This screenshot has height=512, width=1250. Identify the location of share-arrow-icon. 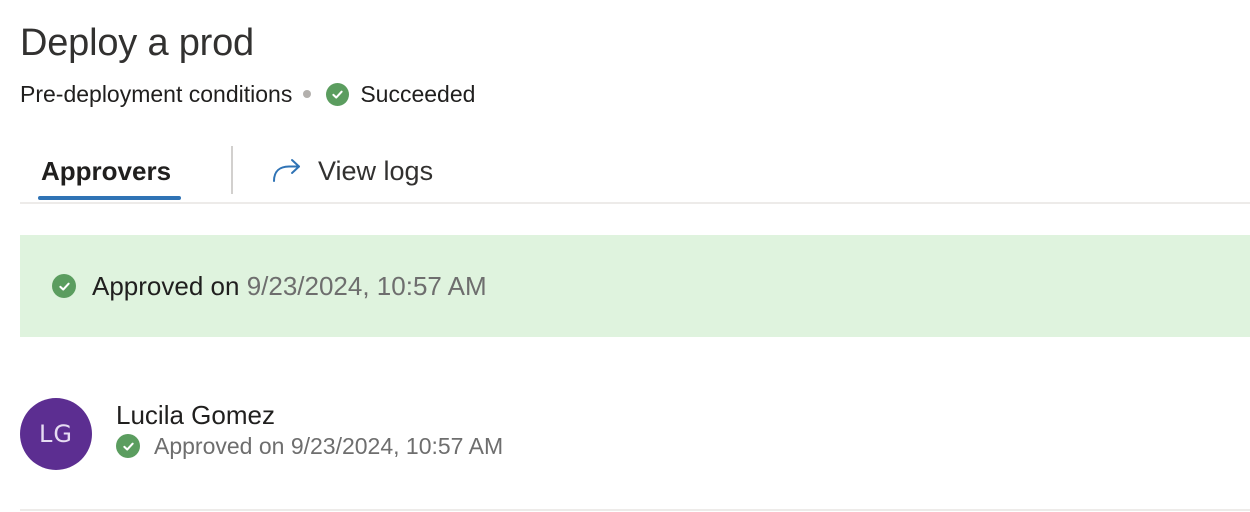
(287, 171).